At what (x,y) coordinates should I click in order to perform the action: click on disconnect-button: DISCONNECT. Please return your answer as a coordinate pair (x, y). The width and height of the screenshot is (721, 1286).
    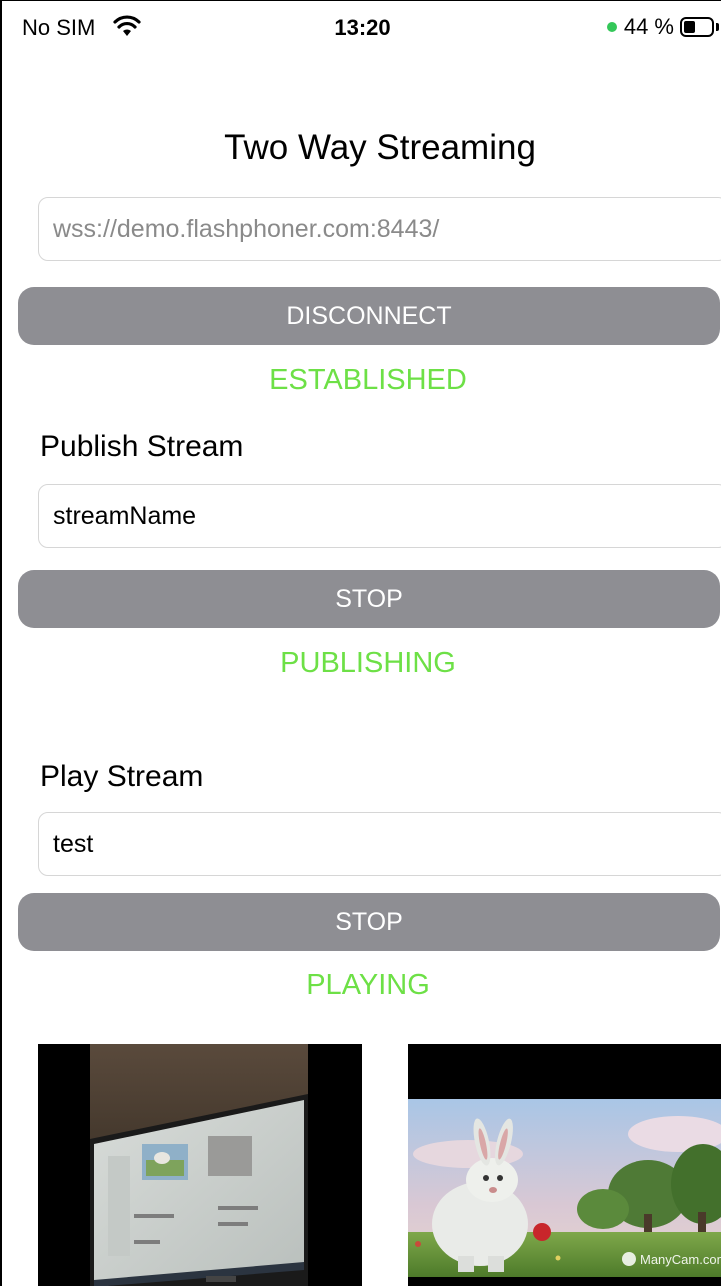
    Looking at the image, I should click on (369, 316).